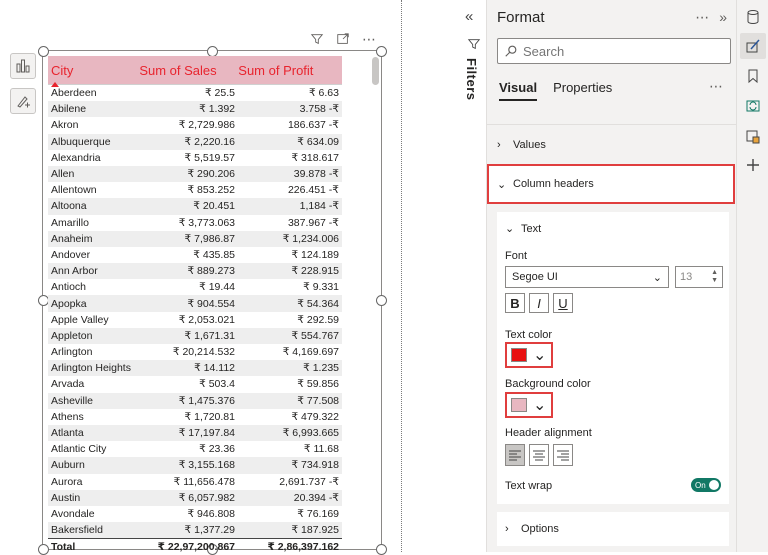  Describe the element at coordinates (315, 157) in the screenshot. I see `cell-profit: ₹ 318.617` at that location.